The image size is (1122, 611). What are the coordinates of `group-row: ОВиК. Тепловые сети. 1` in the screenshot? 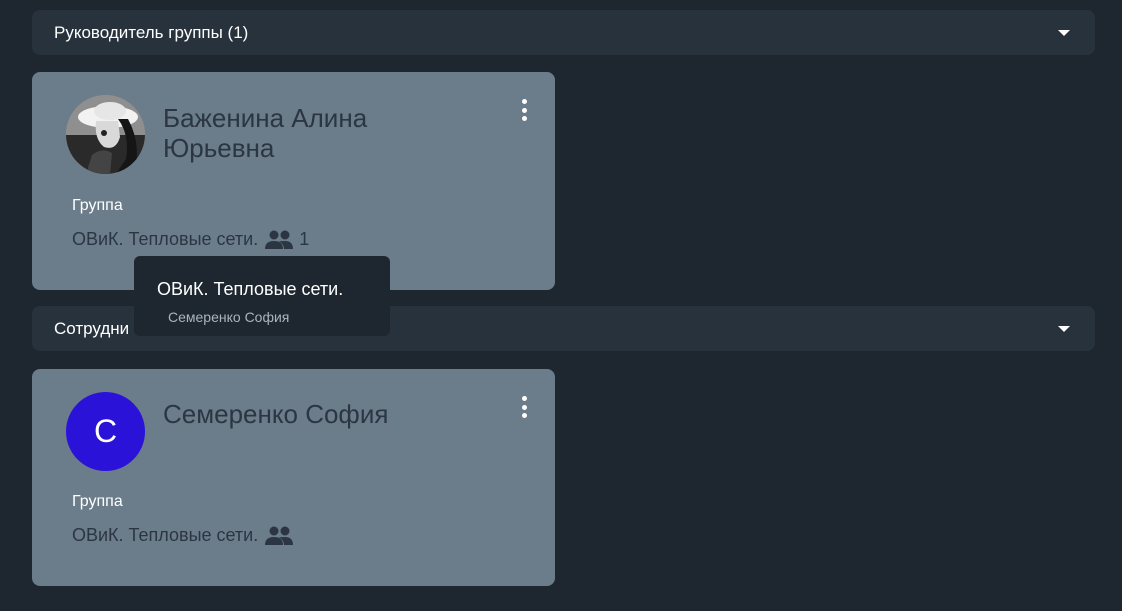 It's located at (190, 239).